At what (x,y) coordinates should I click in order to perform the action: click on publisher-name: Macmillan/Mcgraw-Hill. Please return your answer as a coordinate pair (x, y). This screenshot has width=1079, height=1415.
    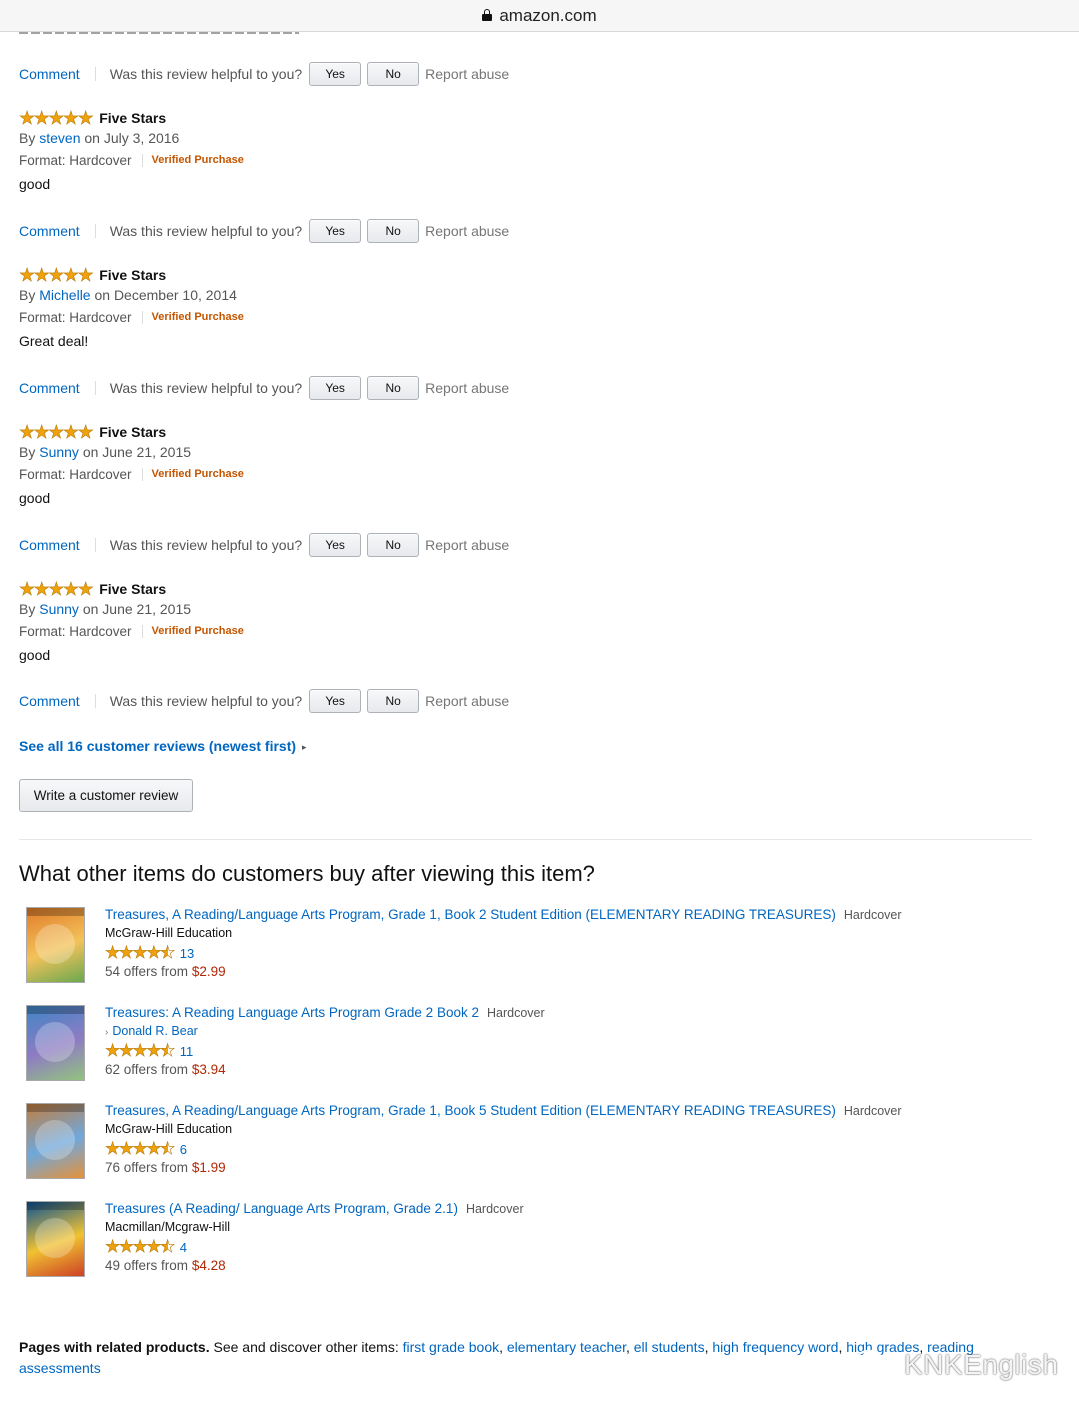
    Looking at the image, I should click on (168, 1227).